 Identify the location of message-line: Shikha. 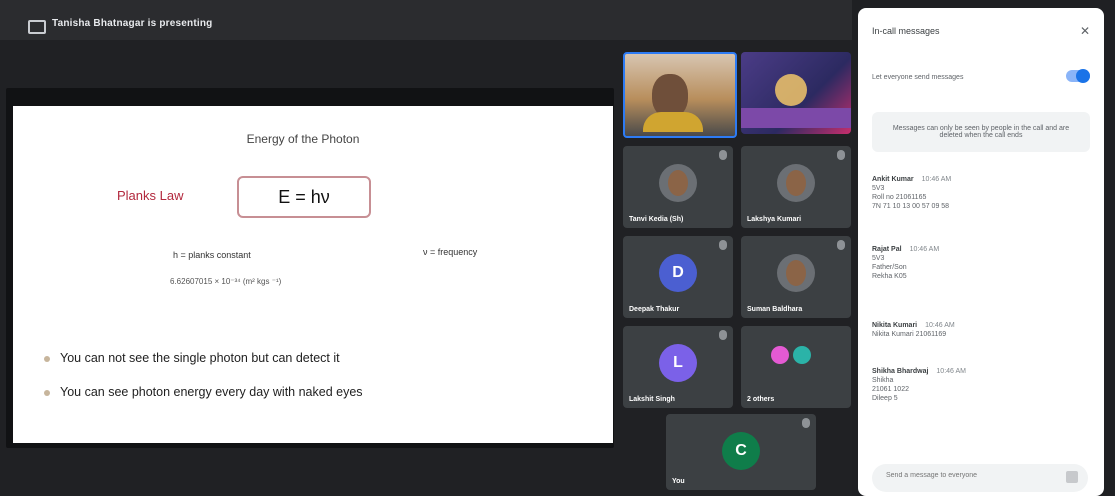
(883, 380).